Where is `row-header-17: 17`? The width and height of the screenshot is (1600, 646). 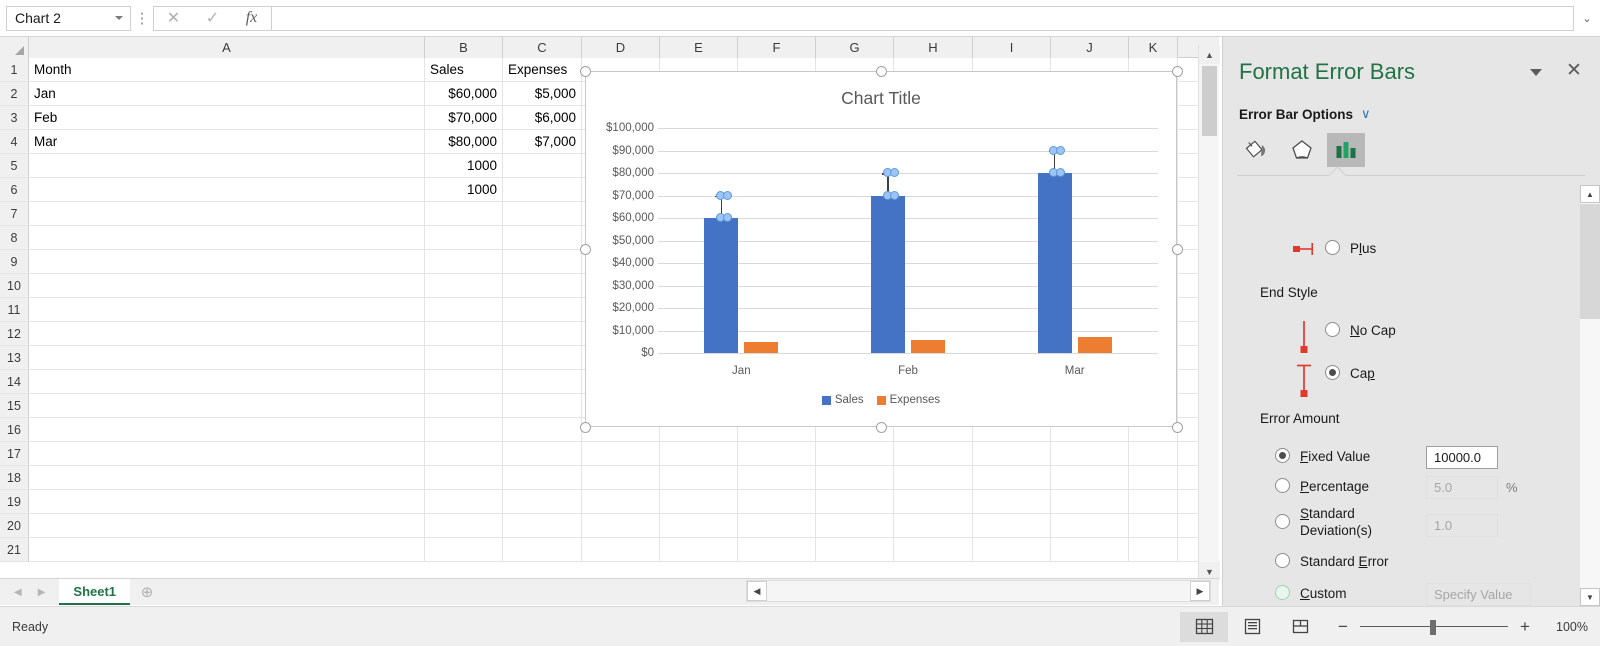
row-header-17: 17 is located at coordinates (14, 453).